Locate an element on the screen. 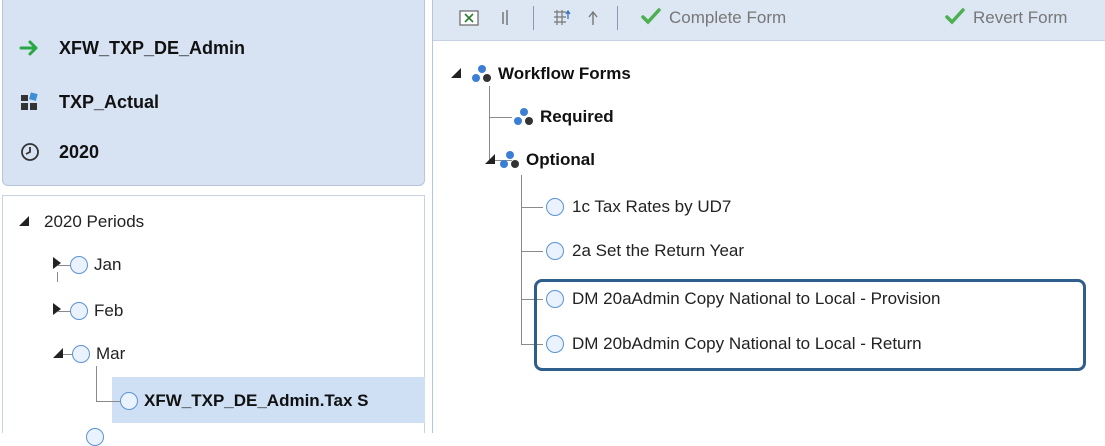  scenario-name: TXP_Actual is located at coordinates (109, 101).